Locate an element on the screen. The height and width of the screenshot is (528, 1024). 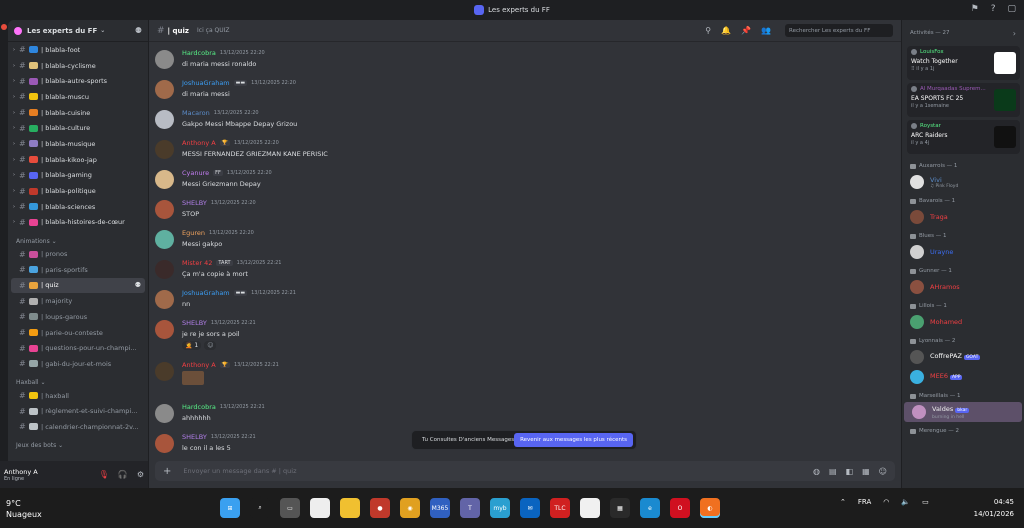
channel-item: › # | blabla-politique is located at coordinates (78, 191).